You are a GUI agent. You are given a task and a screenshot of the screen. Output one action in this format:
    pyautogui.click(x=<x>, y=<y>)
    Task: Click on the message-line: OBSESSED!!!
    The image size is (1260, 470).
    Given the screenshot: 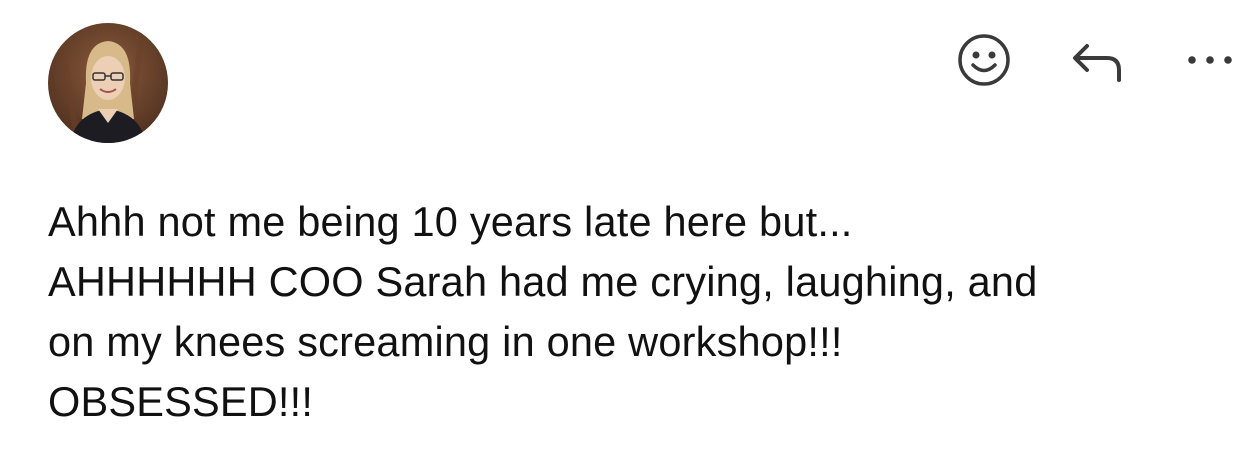 What is the action you would take?
    pyautogui.click(x=181, y=401)
    